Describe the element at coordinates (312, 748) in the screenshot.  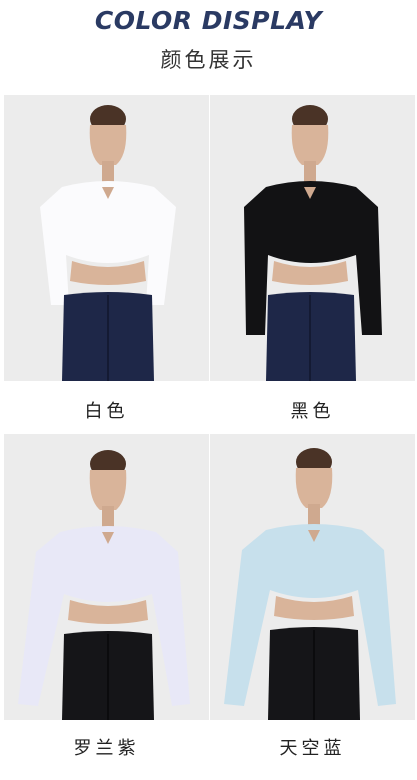
I see `color-label-sky-blue: 天空蓝` at that location.